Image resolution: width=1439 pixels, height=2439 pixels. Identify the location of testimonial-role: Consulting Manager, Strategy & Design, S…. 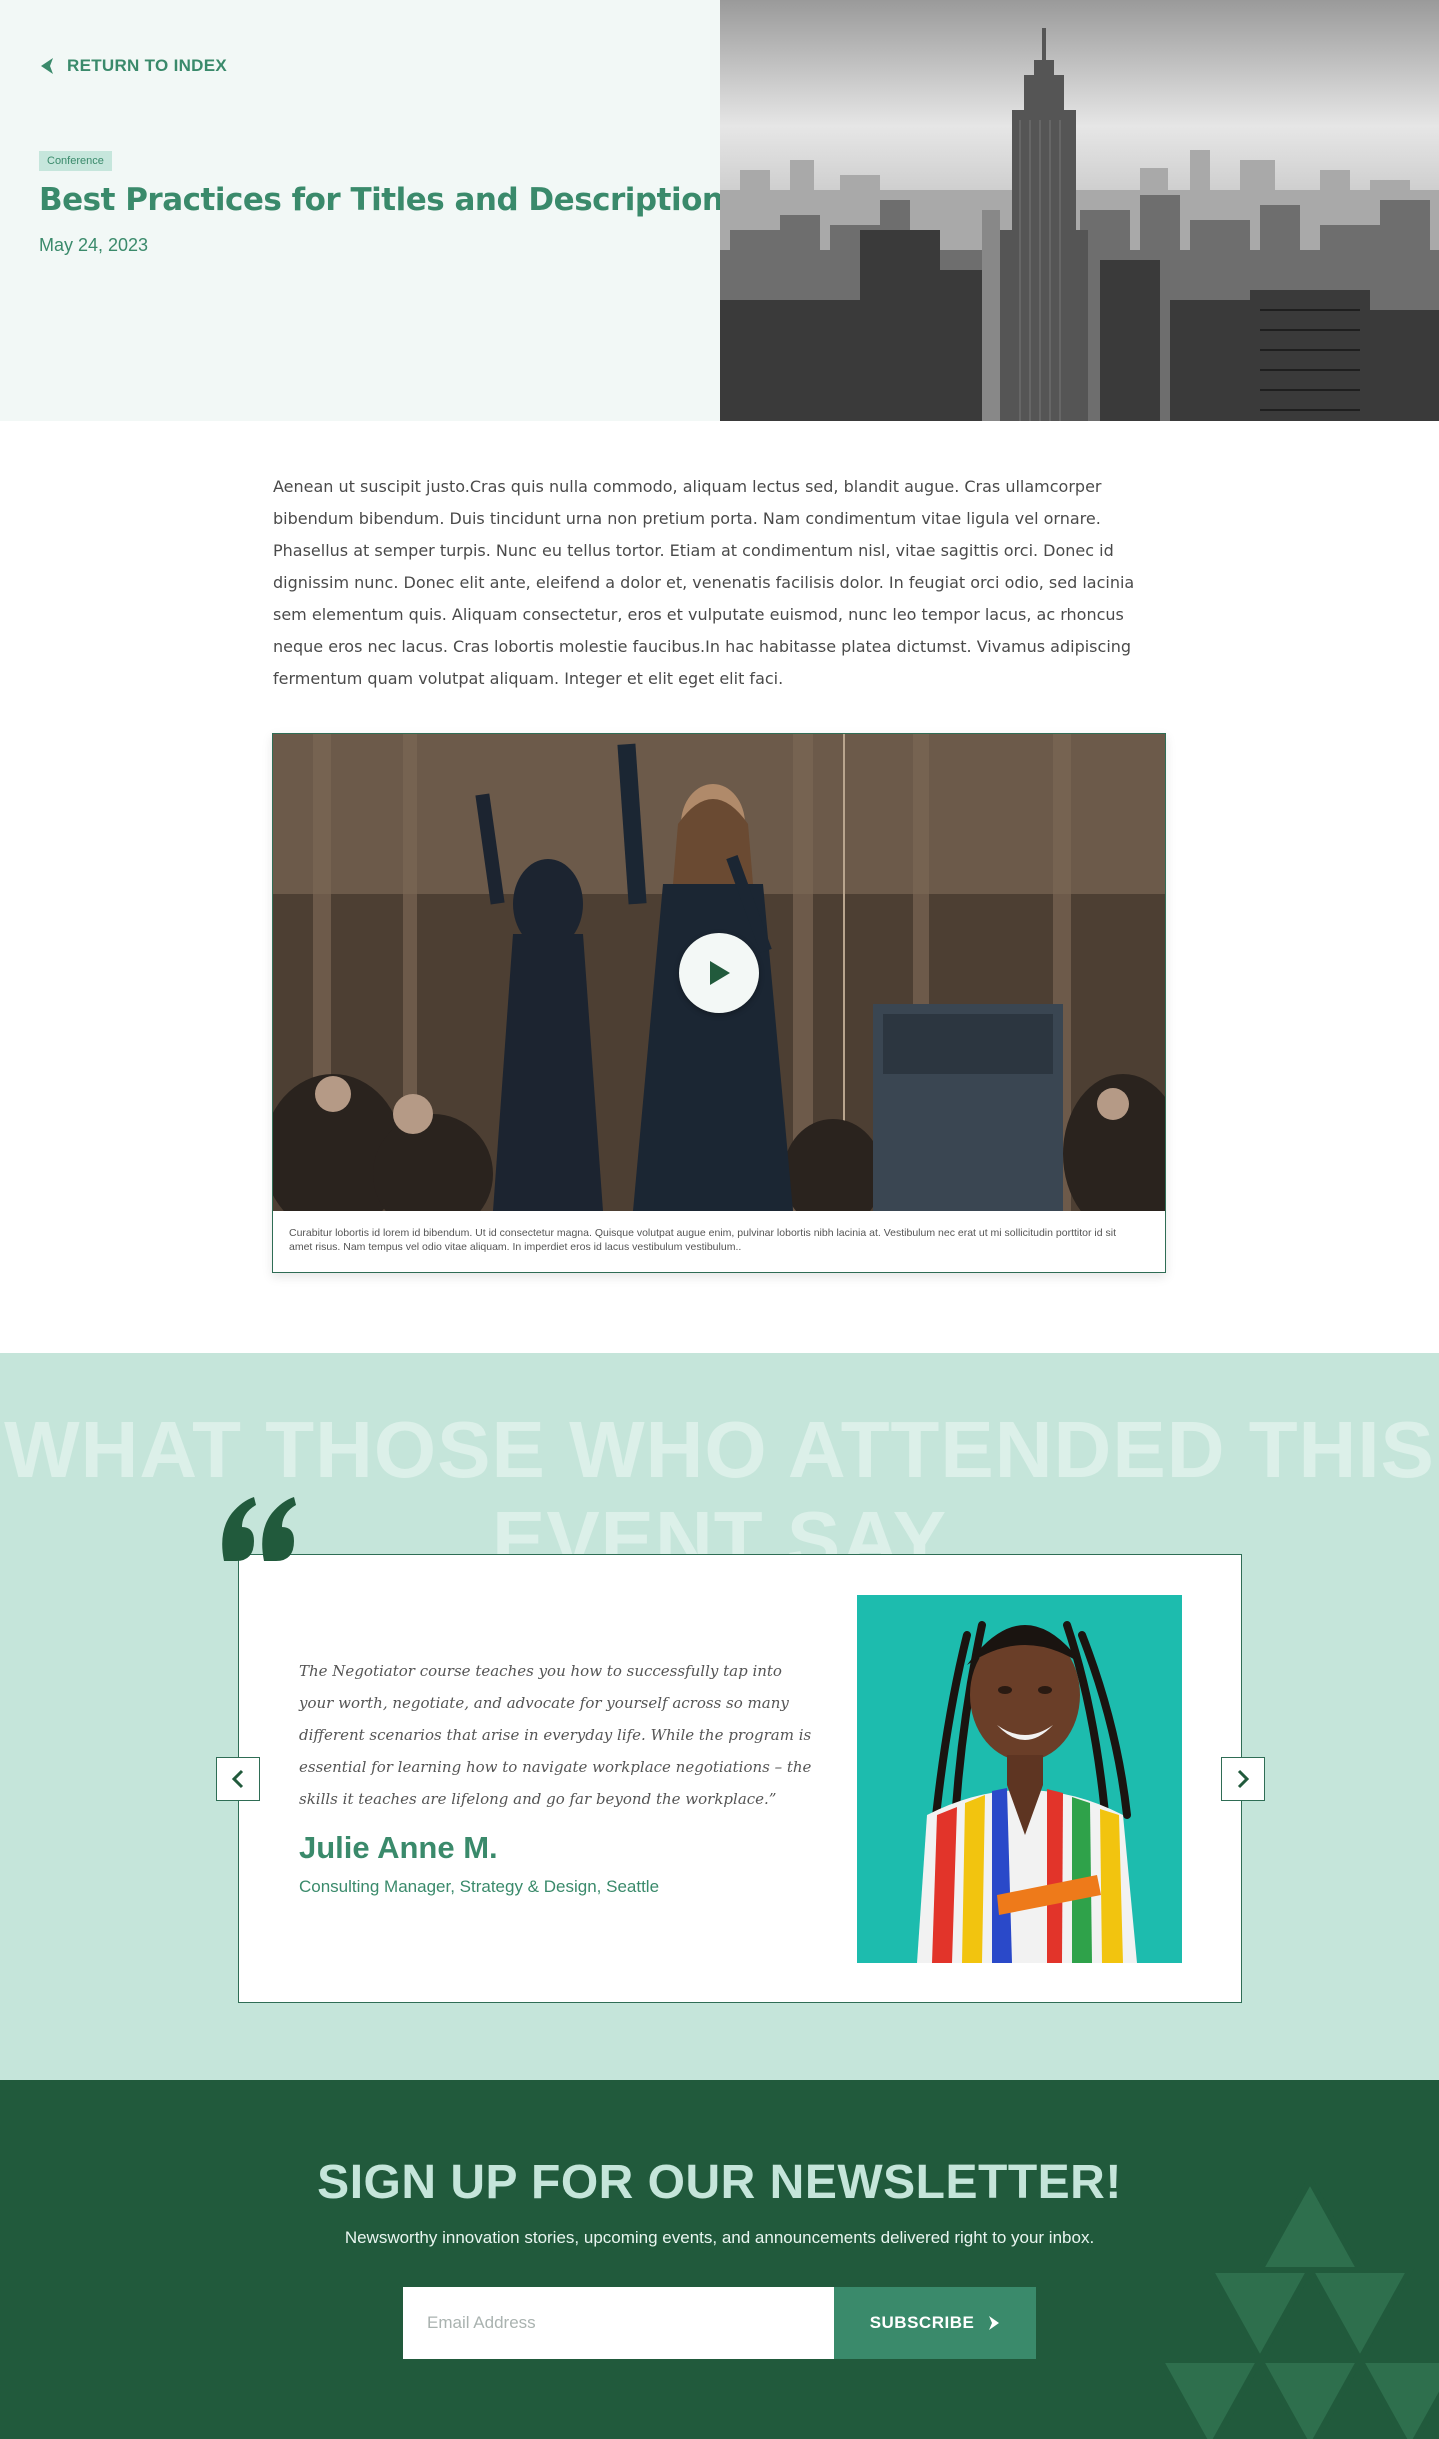
(479, 1886).